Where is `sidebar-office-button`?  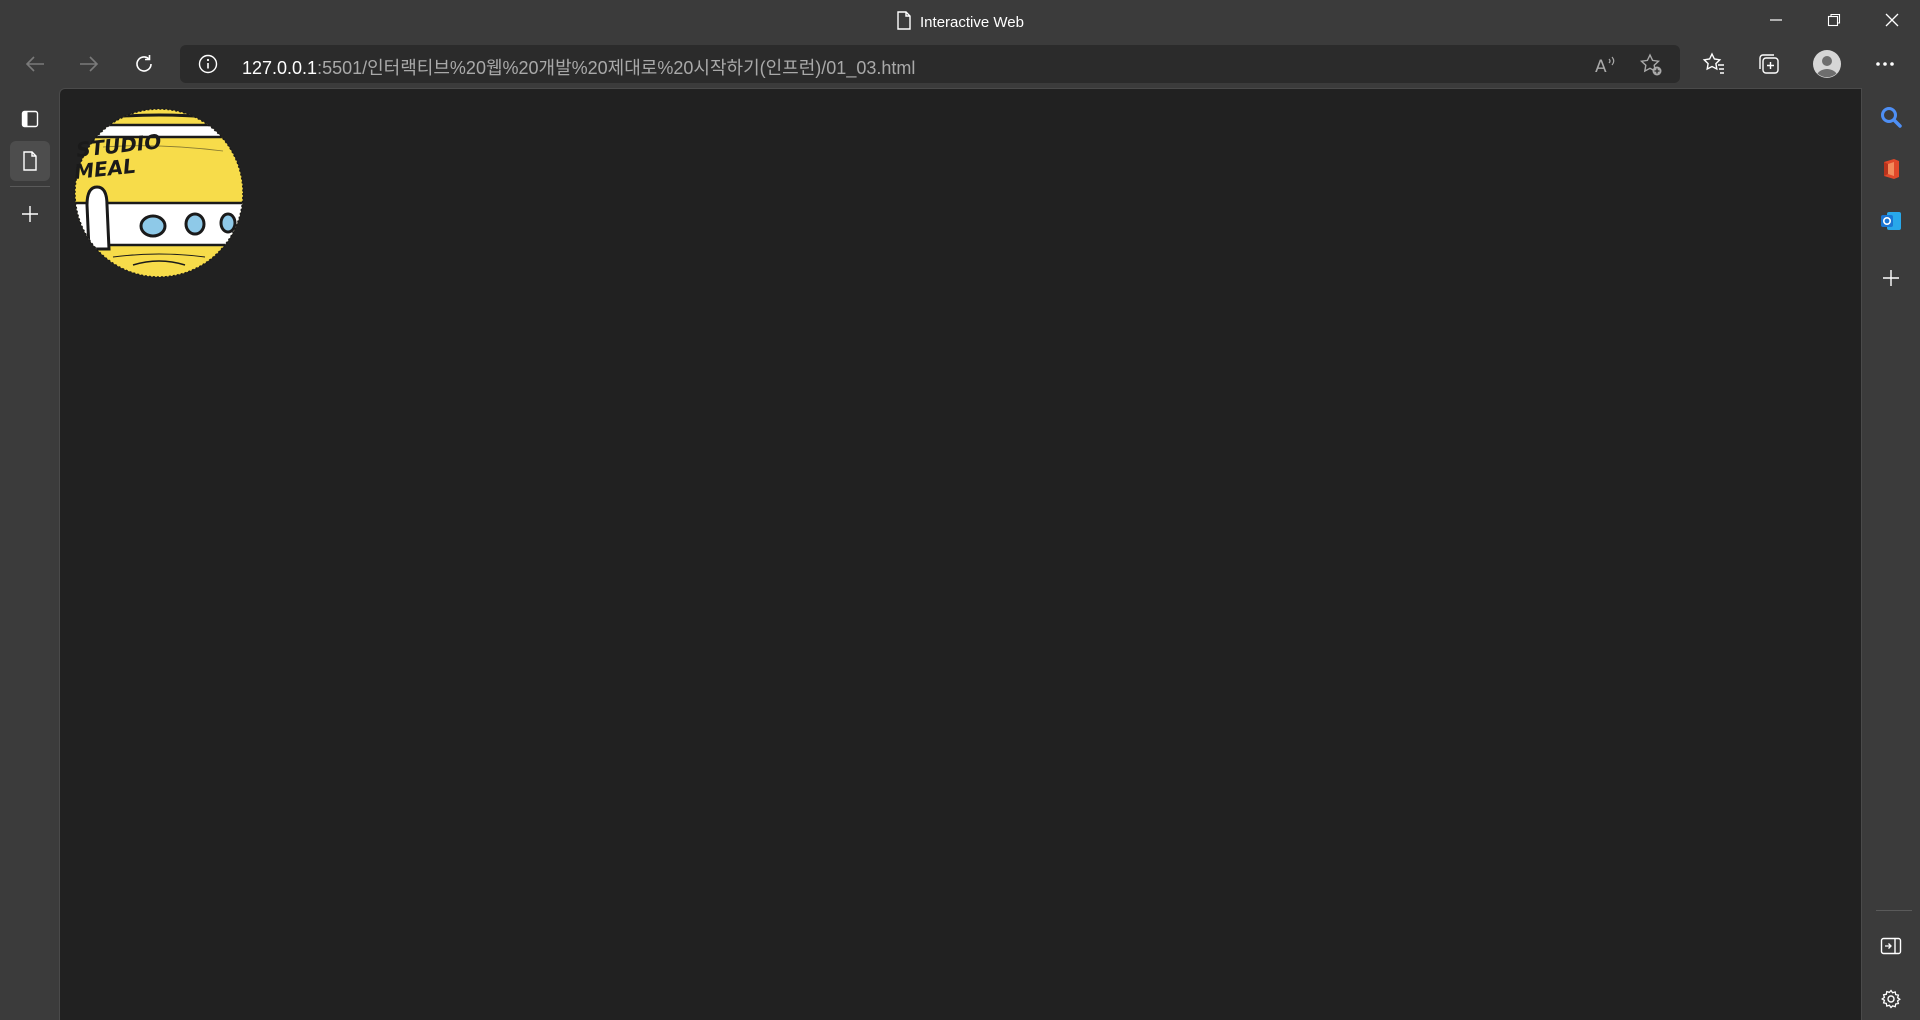
sidebar-office-button is located at coordinates (1891, 169).